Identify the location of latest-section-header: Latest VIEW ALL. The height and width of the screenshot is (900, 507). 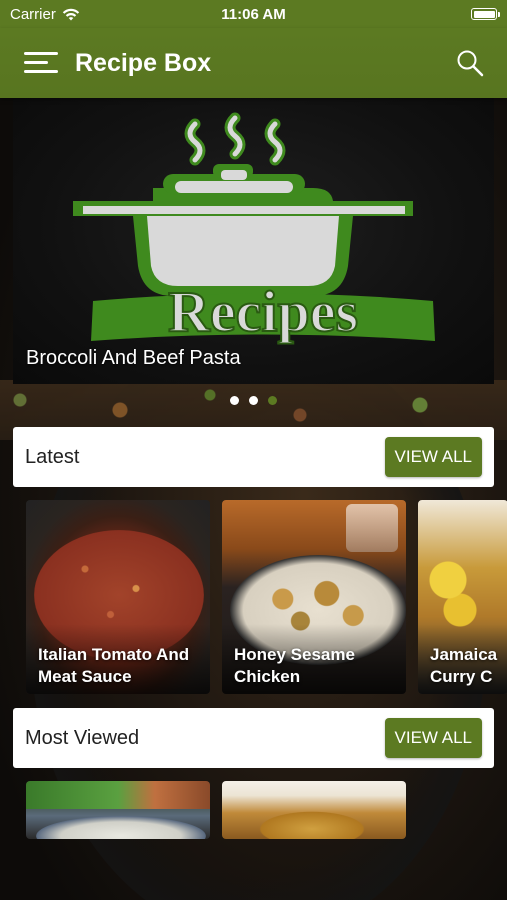
(253, 457).